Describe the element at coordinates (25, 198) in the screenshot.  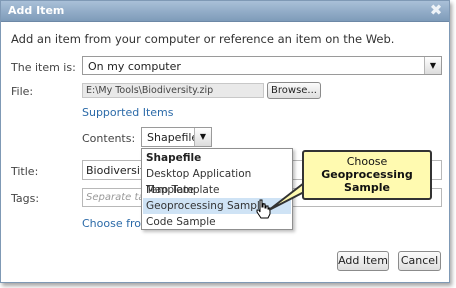
I see `tags-label: Tags:` at that location.